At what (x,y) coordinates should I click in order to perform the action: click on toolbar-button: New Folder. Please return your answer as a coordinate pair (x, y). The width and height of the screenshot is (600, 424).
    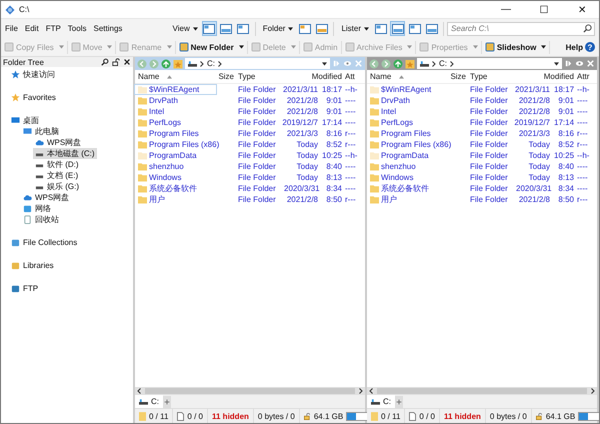
    Looking at the image, I should click on (211, 47).